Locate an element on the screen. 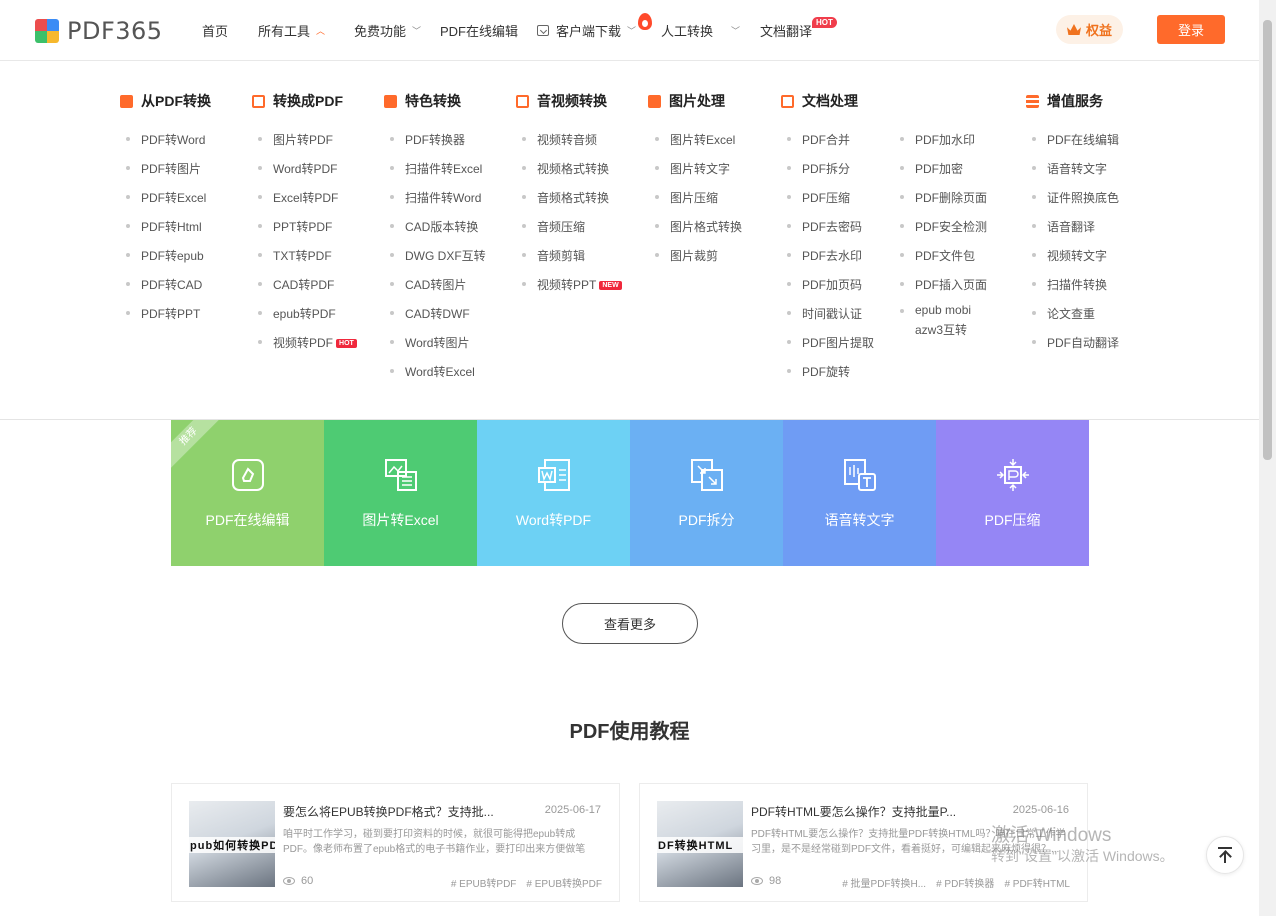 The image size is (1276, 916). menu-item: Excel转PDF is located at coordinates (307, 203).